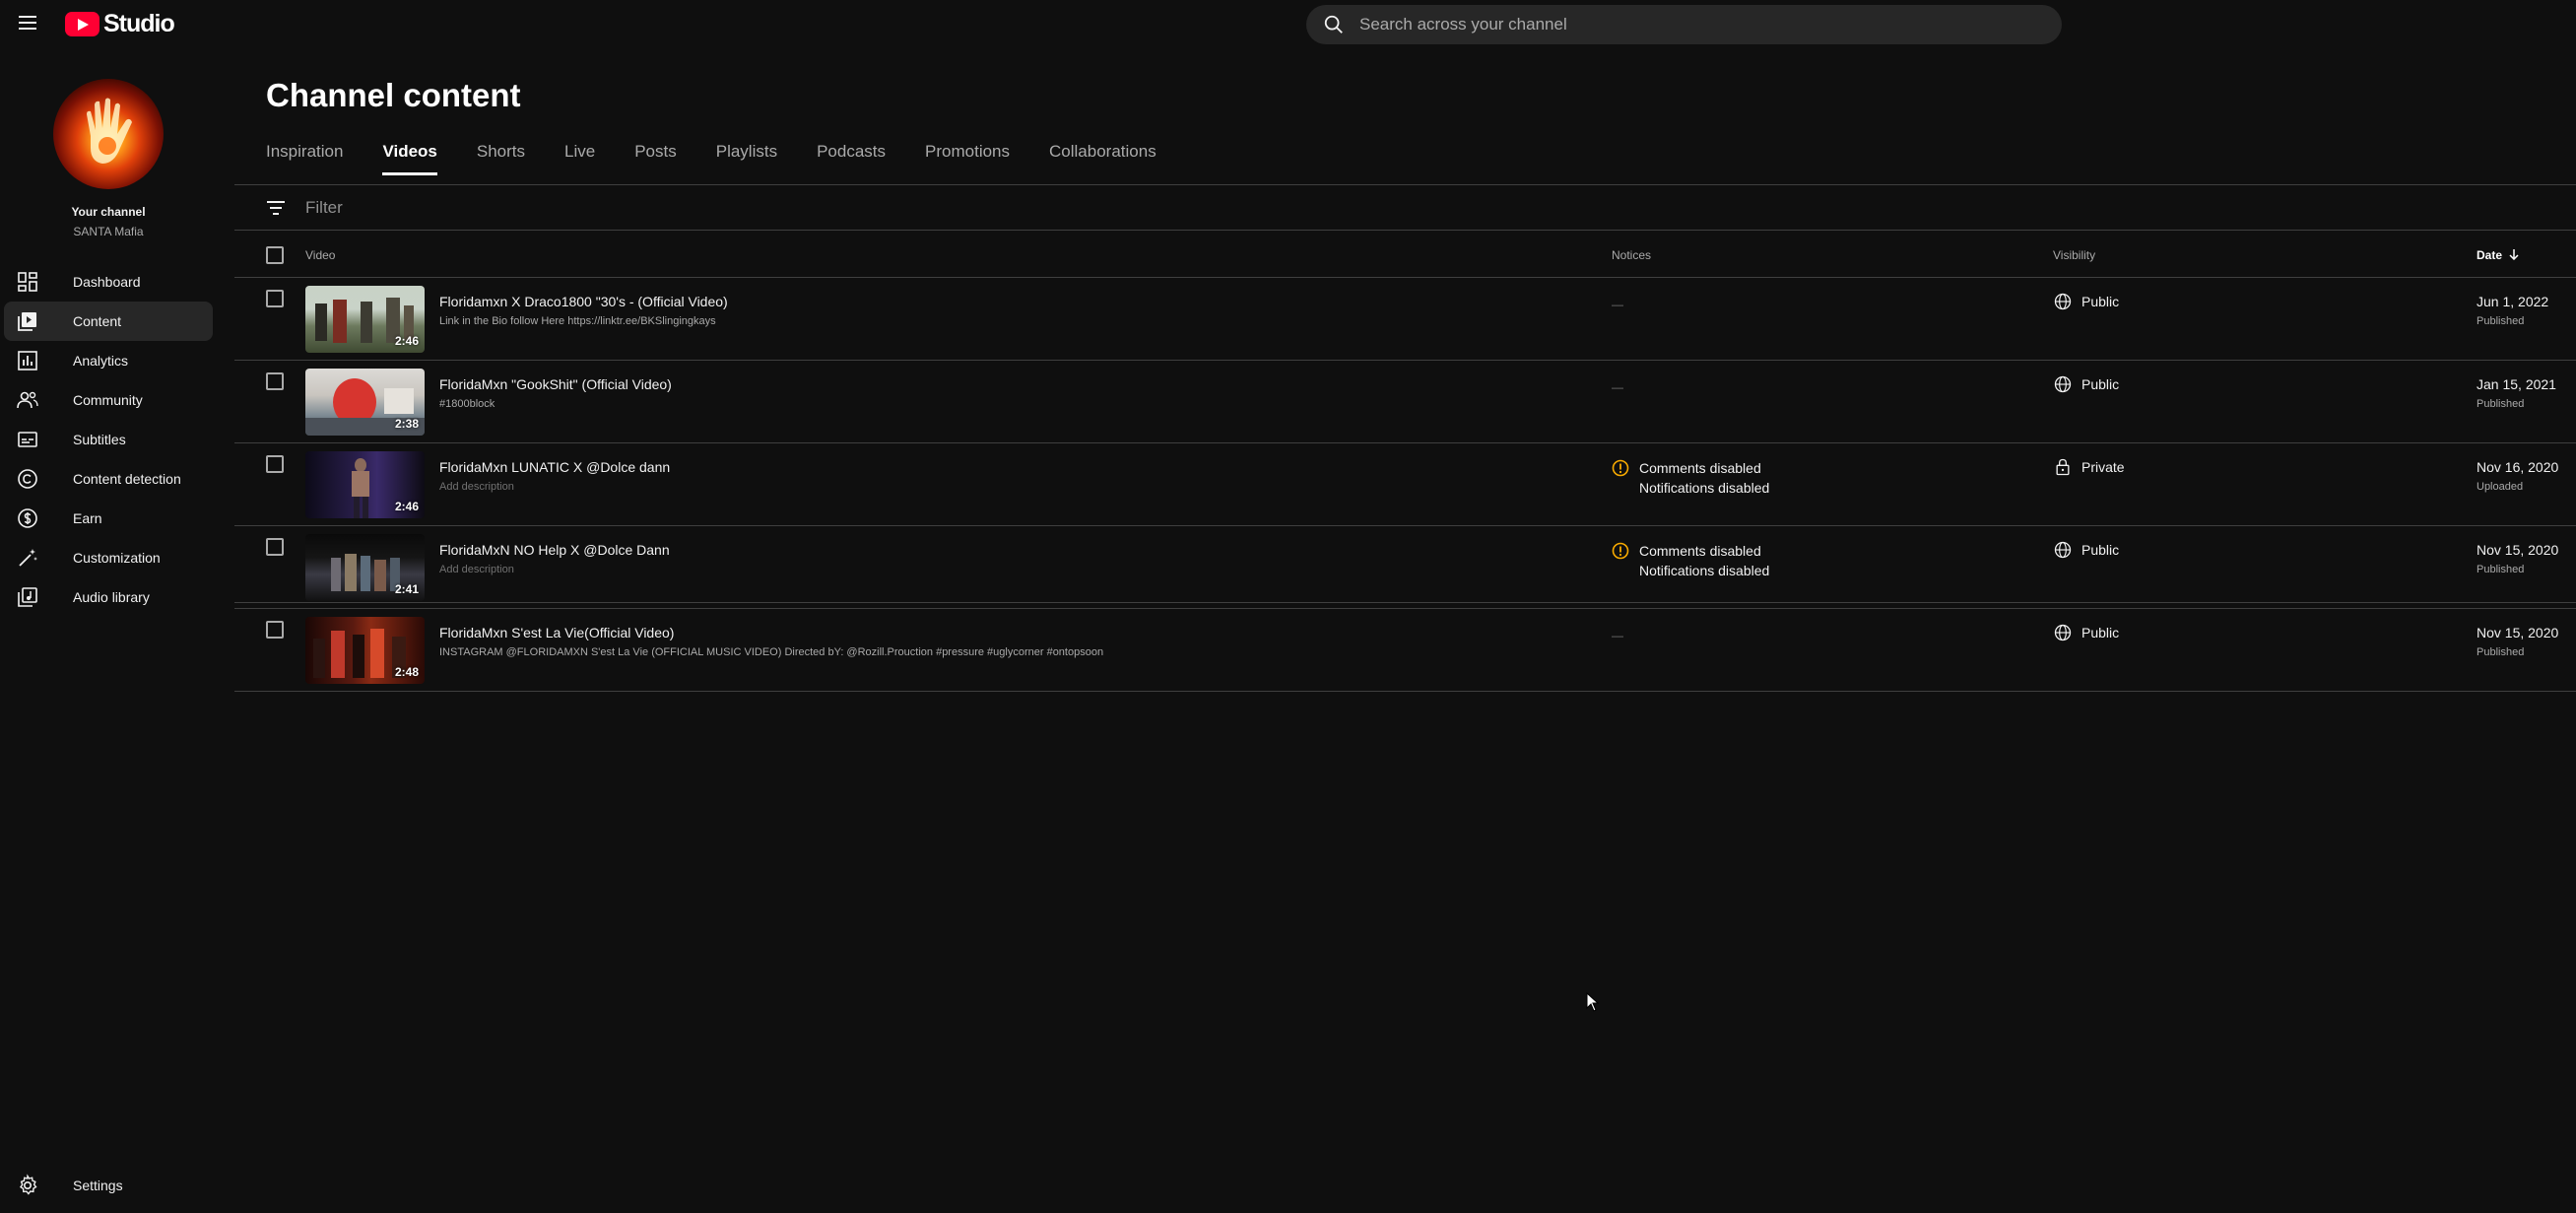  What do you see at coordinates (275, 255) in the screenshot?
I see `select-all-checkbox` at bounding box center [275, 255].